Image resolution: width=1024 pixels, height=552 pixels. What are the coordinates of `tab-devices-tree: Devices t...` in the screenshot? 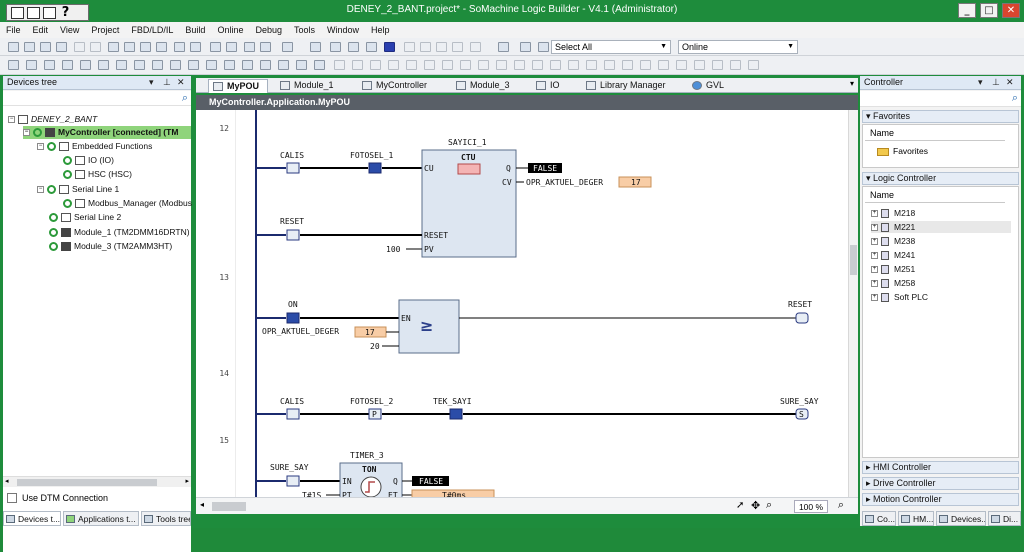 It's located at (32, 518).